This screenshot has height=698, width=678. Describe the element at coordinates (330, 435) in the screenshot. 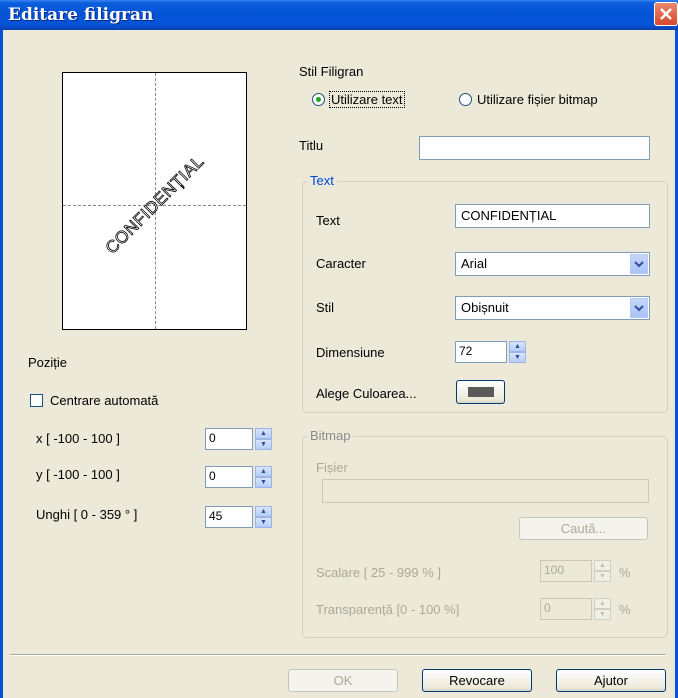

I see `bitmap-group-heading: Bitmap` at that location.